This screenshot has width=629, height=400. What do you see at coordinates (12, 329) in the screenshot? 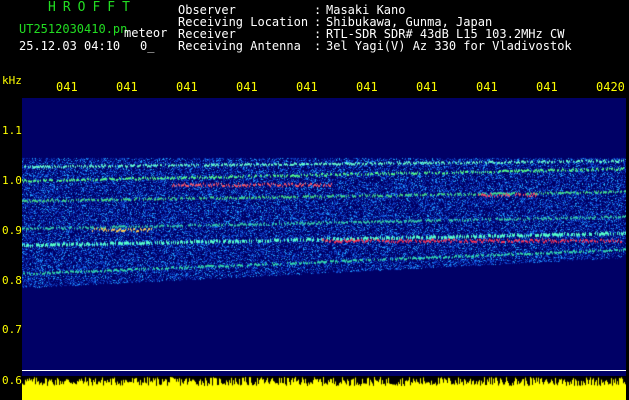
I see `frequency-tick: 0.7` at bounding box center [12, 329].